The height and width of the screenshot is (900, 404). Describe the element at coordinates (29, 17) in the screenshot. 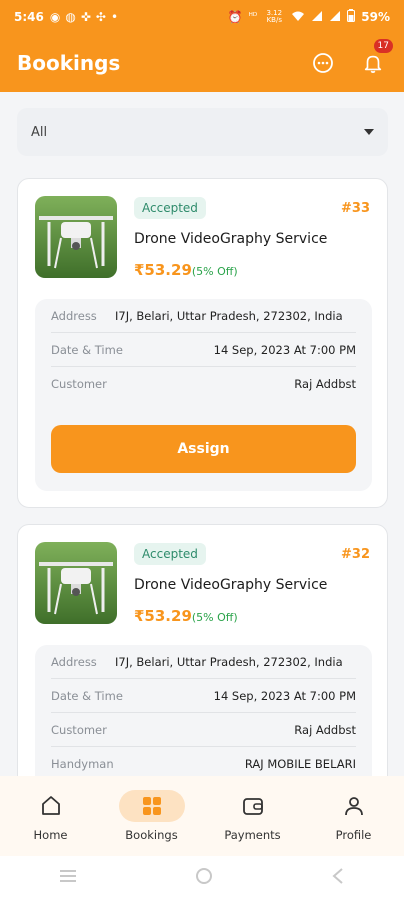

I see `status-time: 5:46` at that location.